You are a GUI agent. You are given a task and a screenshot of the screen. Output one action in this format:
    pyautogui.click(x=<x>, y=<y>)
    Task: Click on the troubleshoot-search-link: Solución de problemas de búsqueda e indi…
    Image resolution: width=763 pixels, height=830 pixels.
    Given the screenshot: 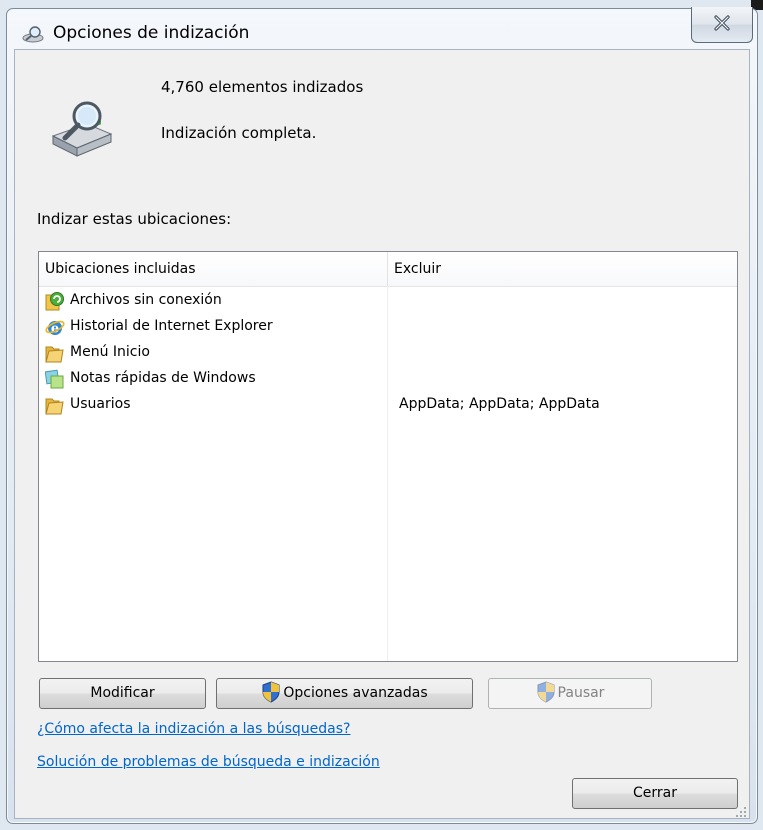 What is the action you would take?
    pyautogui.click(x=208, y=762)
    